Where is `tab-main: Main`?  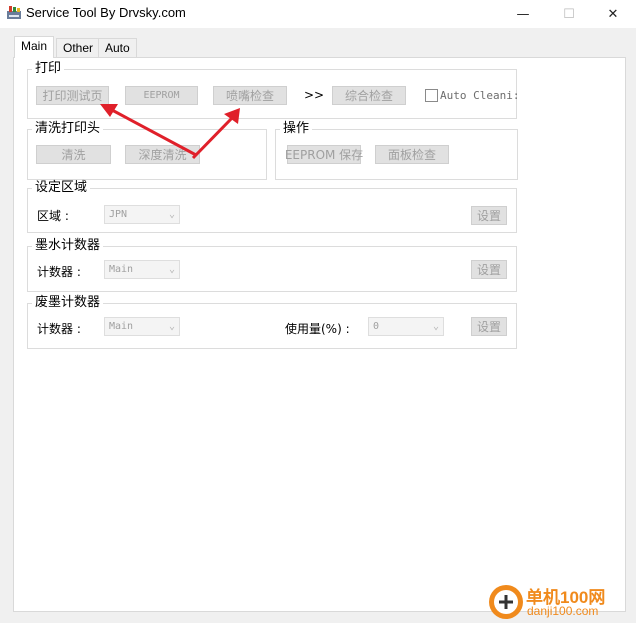 tab-main: Main is located at coordinates (34, 47).